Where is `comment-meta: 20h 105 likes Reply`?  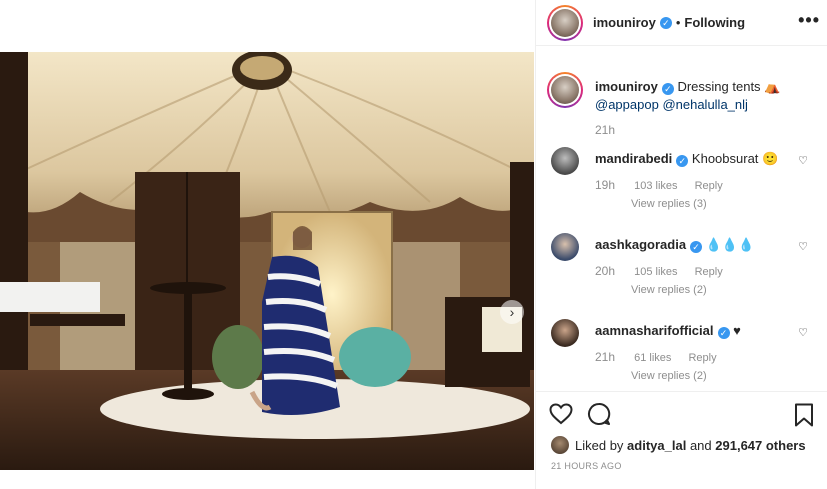 comment-meta: 20h 105 likes Reply is located at coordinates (666, 271).